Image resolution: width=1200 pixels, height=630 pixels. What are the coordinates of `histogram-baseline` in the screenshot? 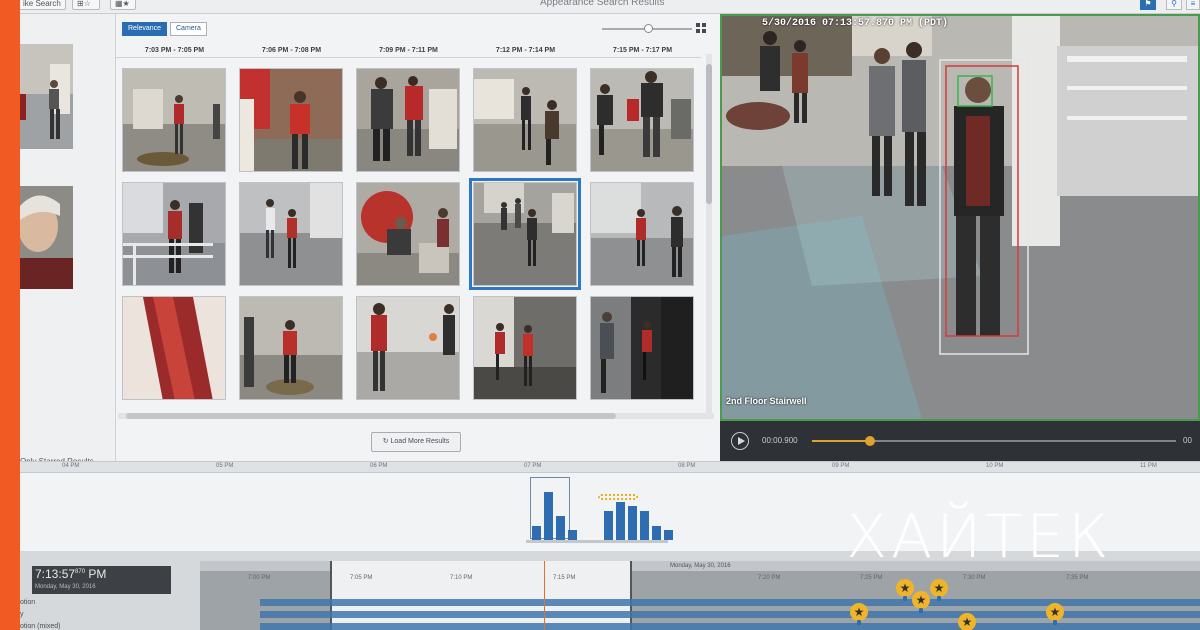 It's located at (597, 541).